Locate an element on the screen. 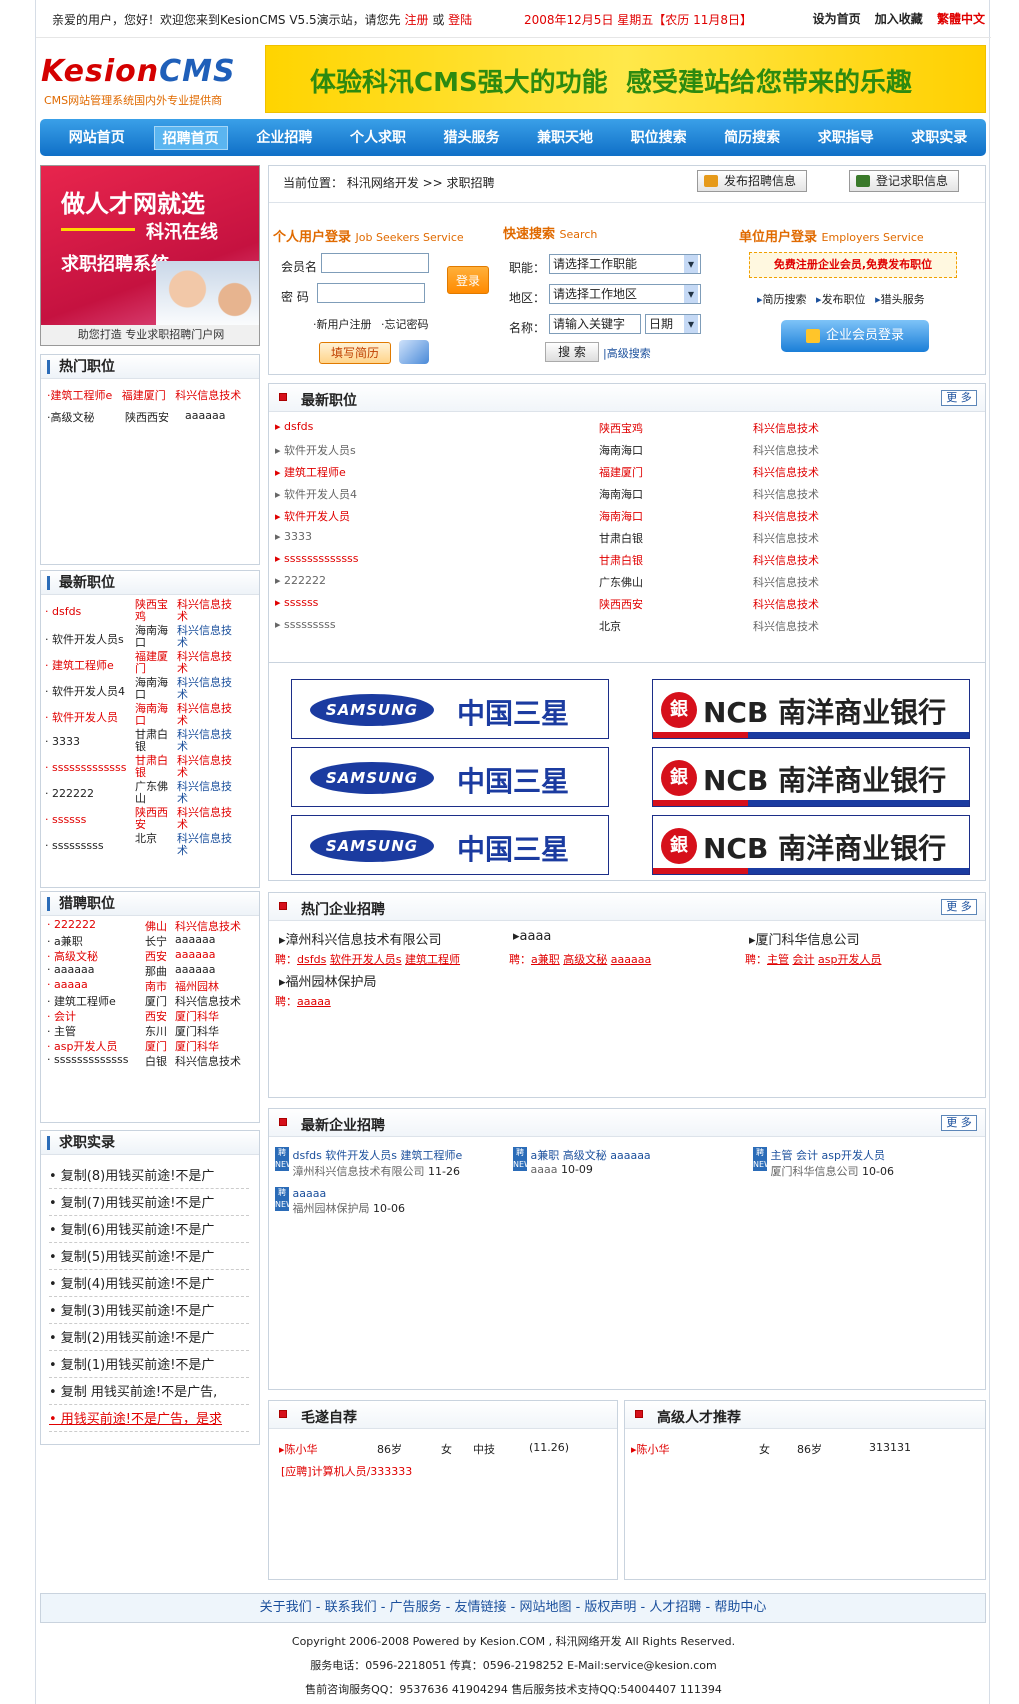 This screenshot has width=1019, height=1704. company-name: ▸福州园林保护局 is located at coordinates (328, 980).